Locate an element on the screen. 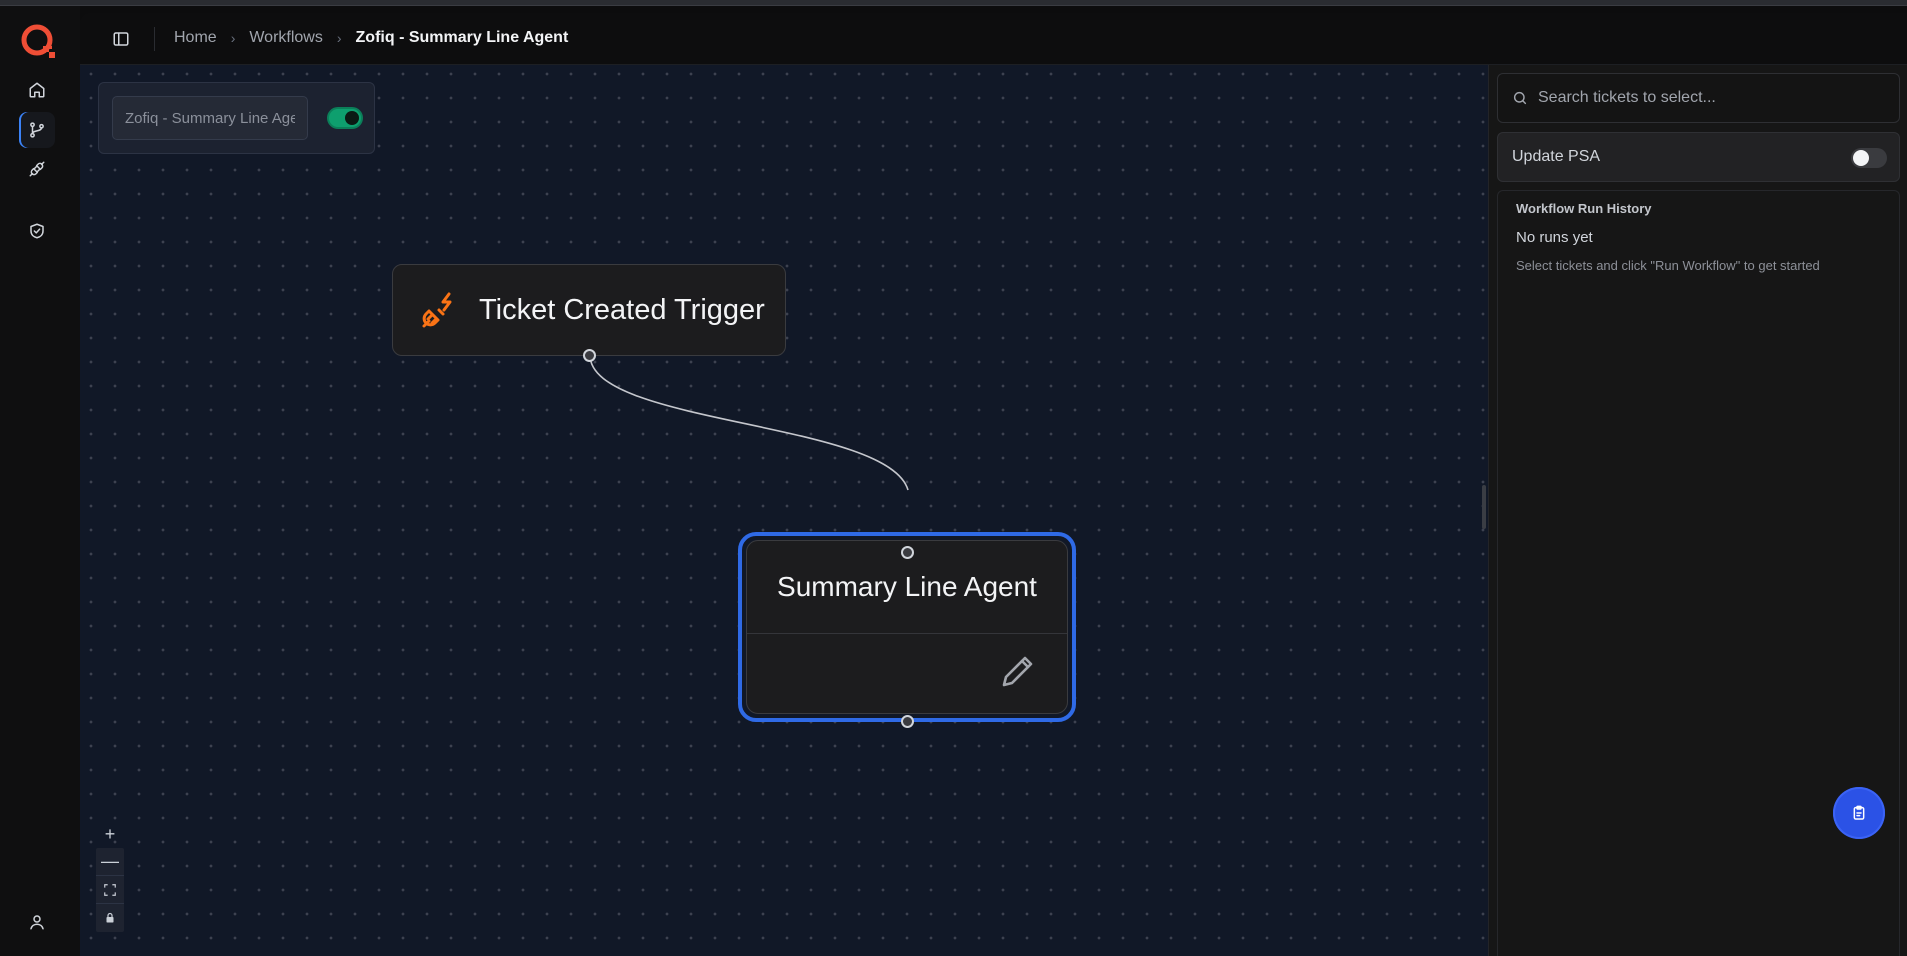  pencil-icon is located at coordinates (1017, 671).